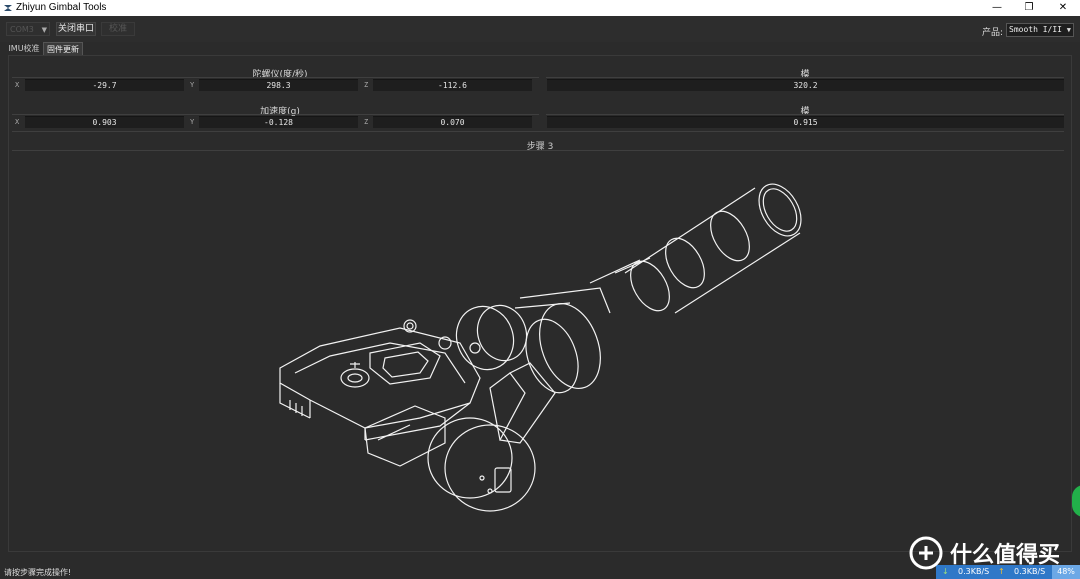  Describe the element at coordinates (1005, 555) in the screenshot. I see `watermark-text: 什么值得买` at that location.